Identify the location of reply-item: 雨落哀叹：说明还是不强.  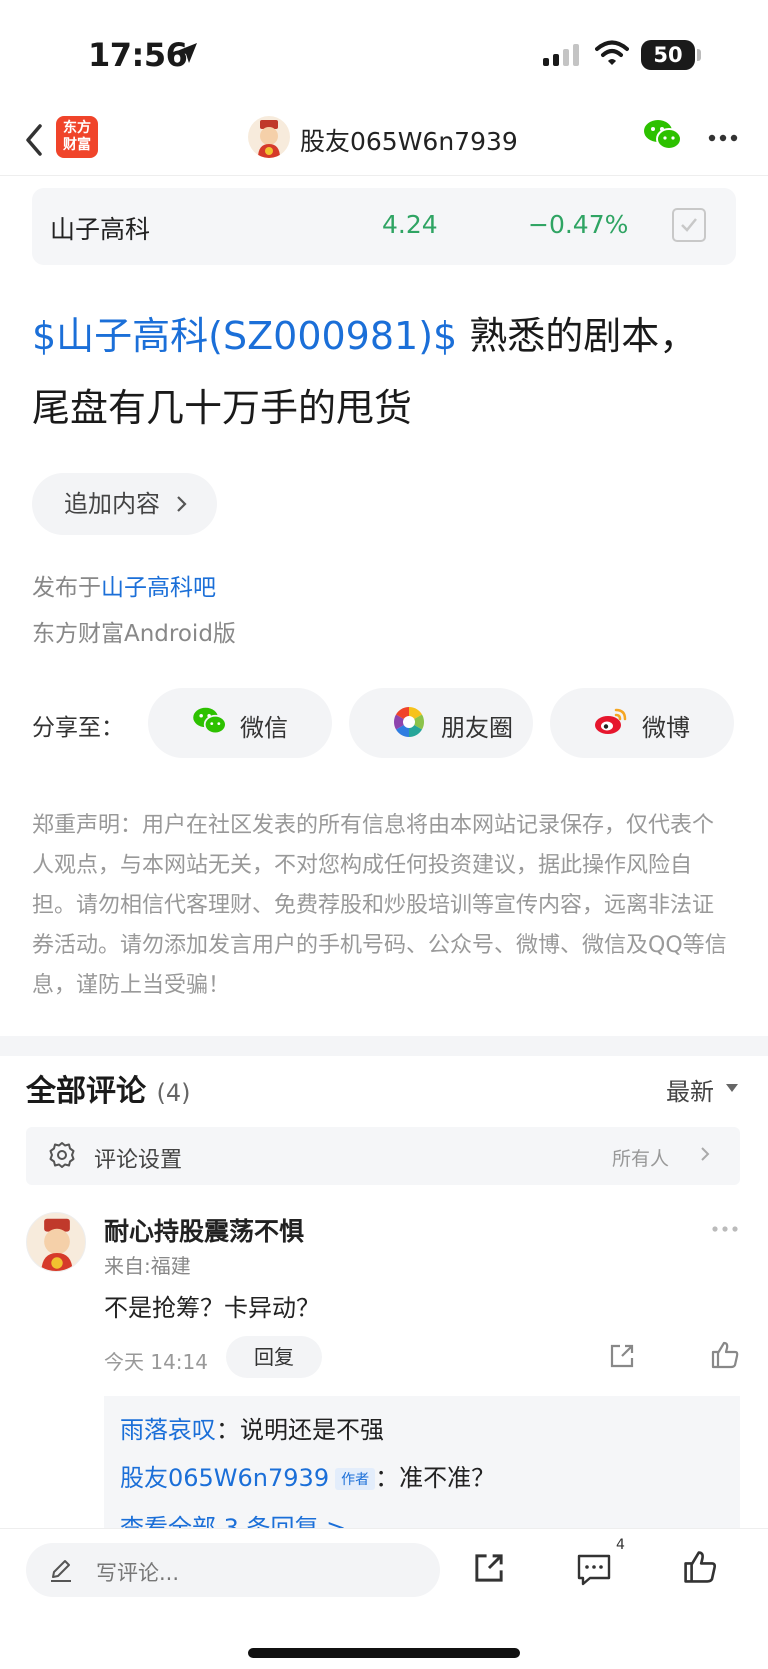
(252, 1427).